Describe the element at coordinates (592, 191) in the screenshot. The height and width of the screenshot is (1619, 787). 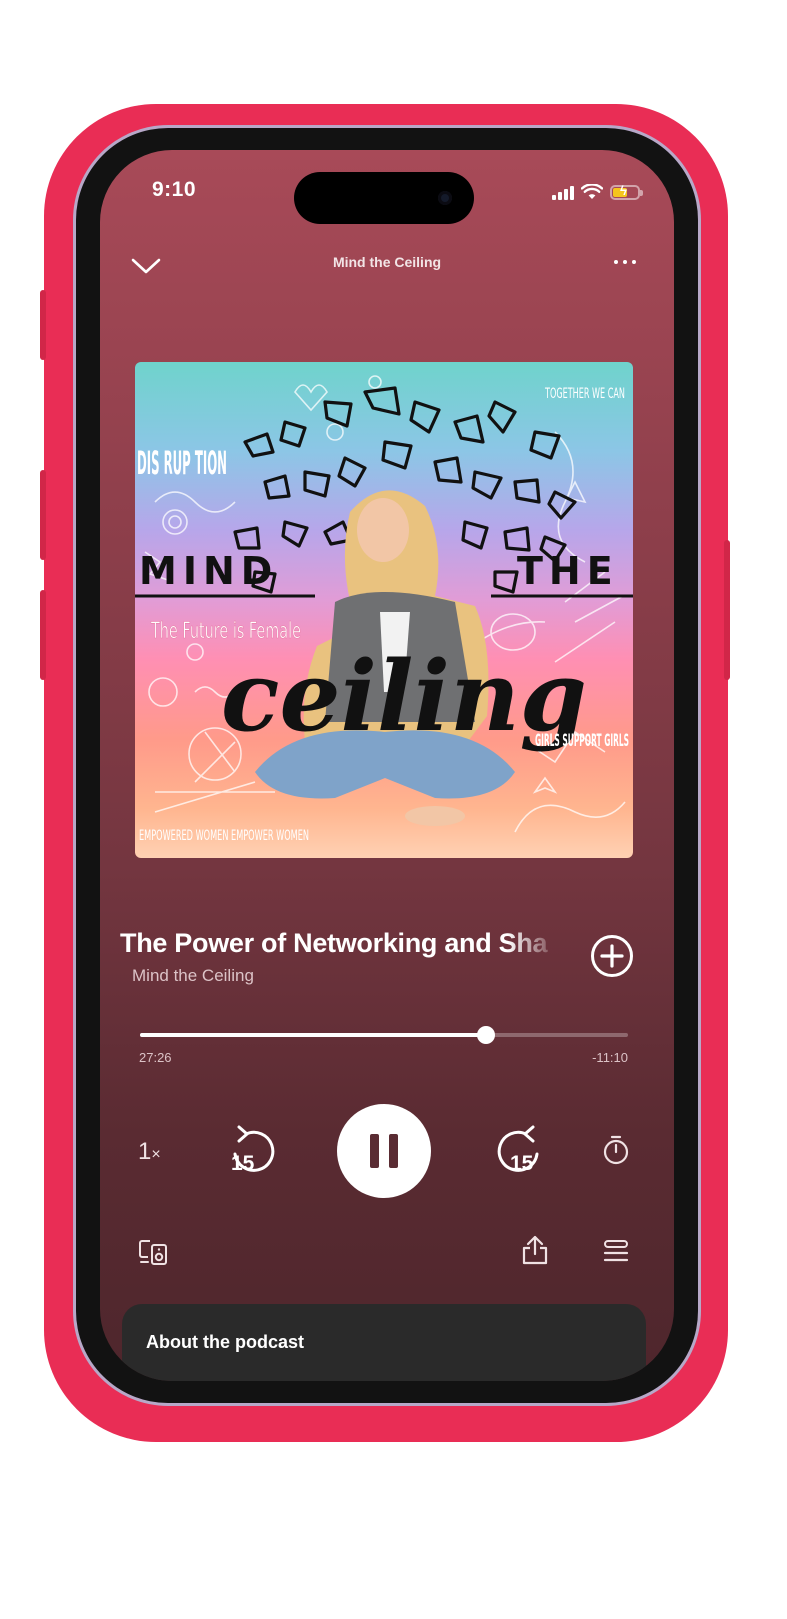
I see `wifi-icon` at that location.